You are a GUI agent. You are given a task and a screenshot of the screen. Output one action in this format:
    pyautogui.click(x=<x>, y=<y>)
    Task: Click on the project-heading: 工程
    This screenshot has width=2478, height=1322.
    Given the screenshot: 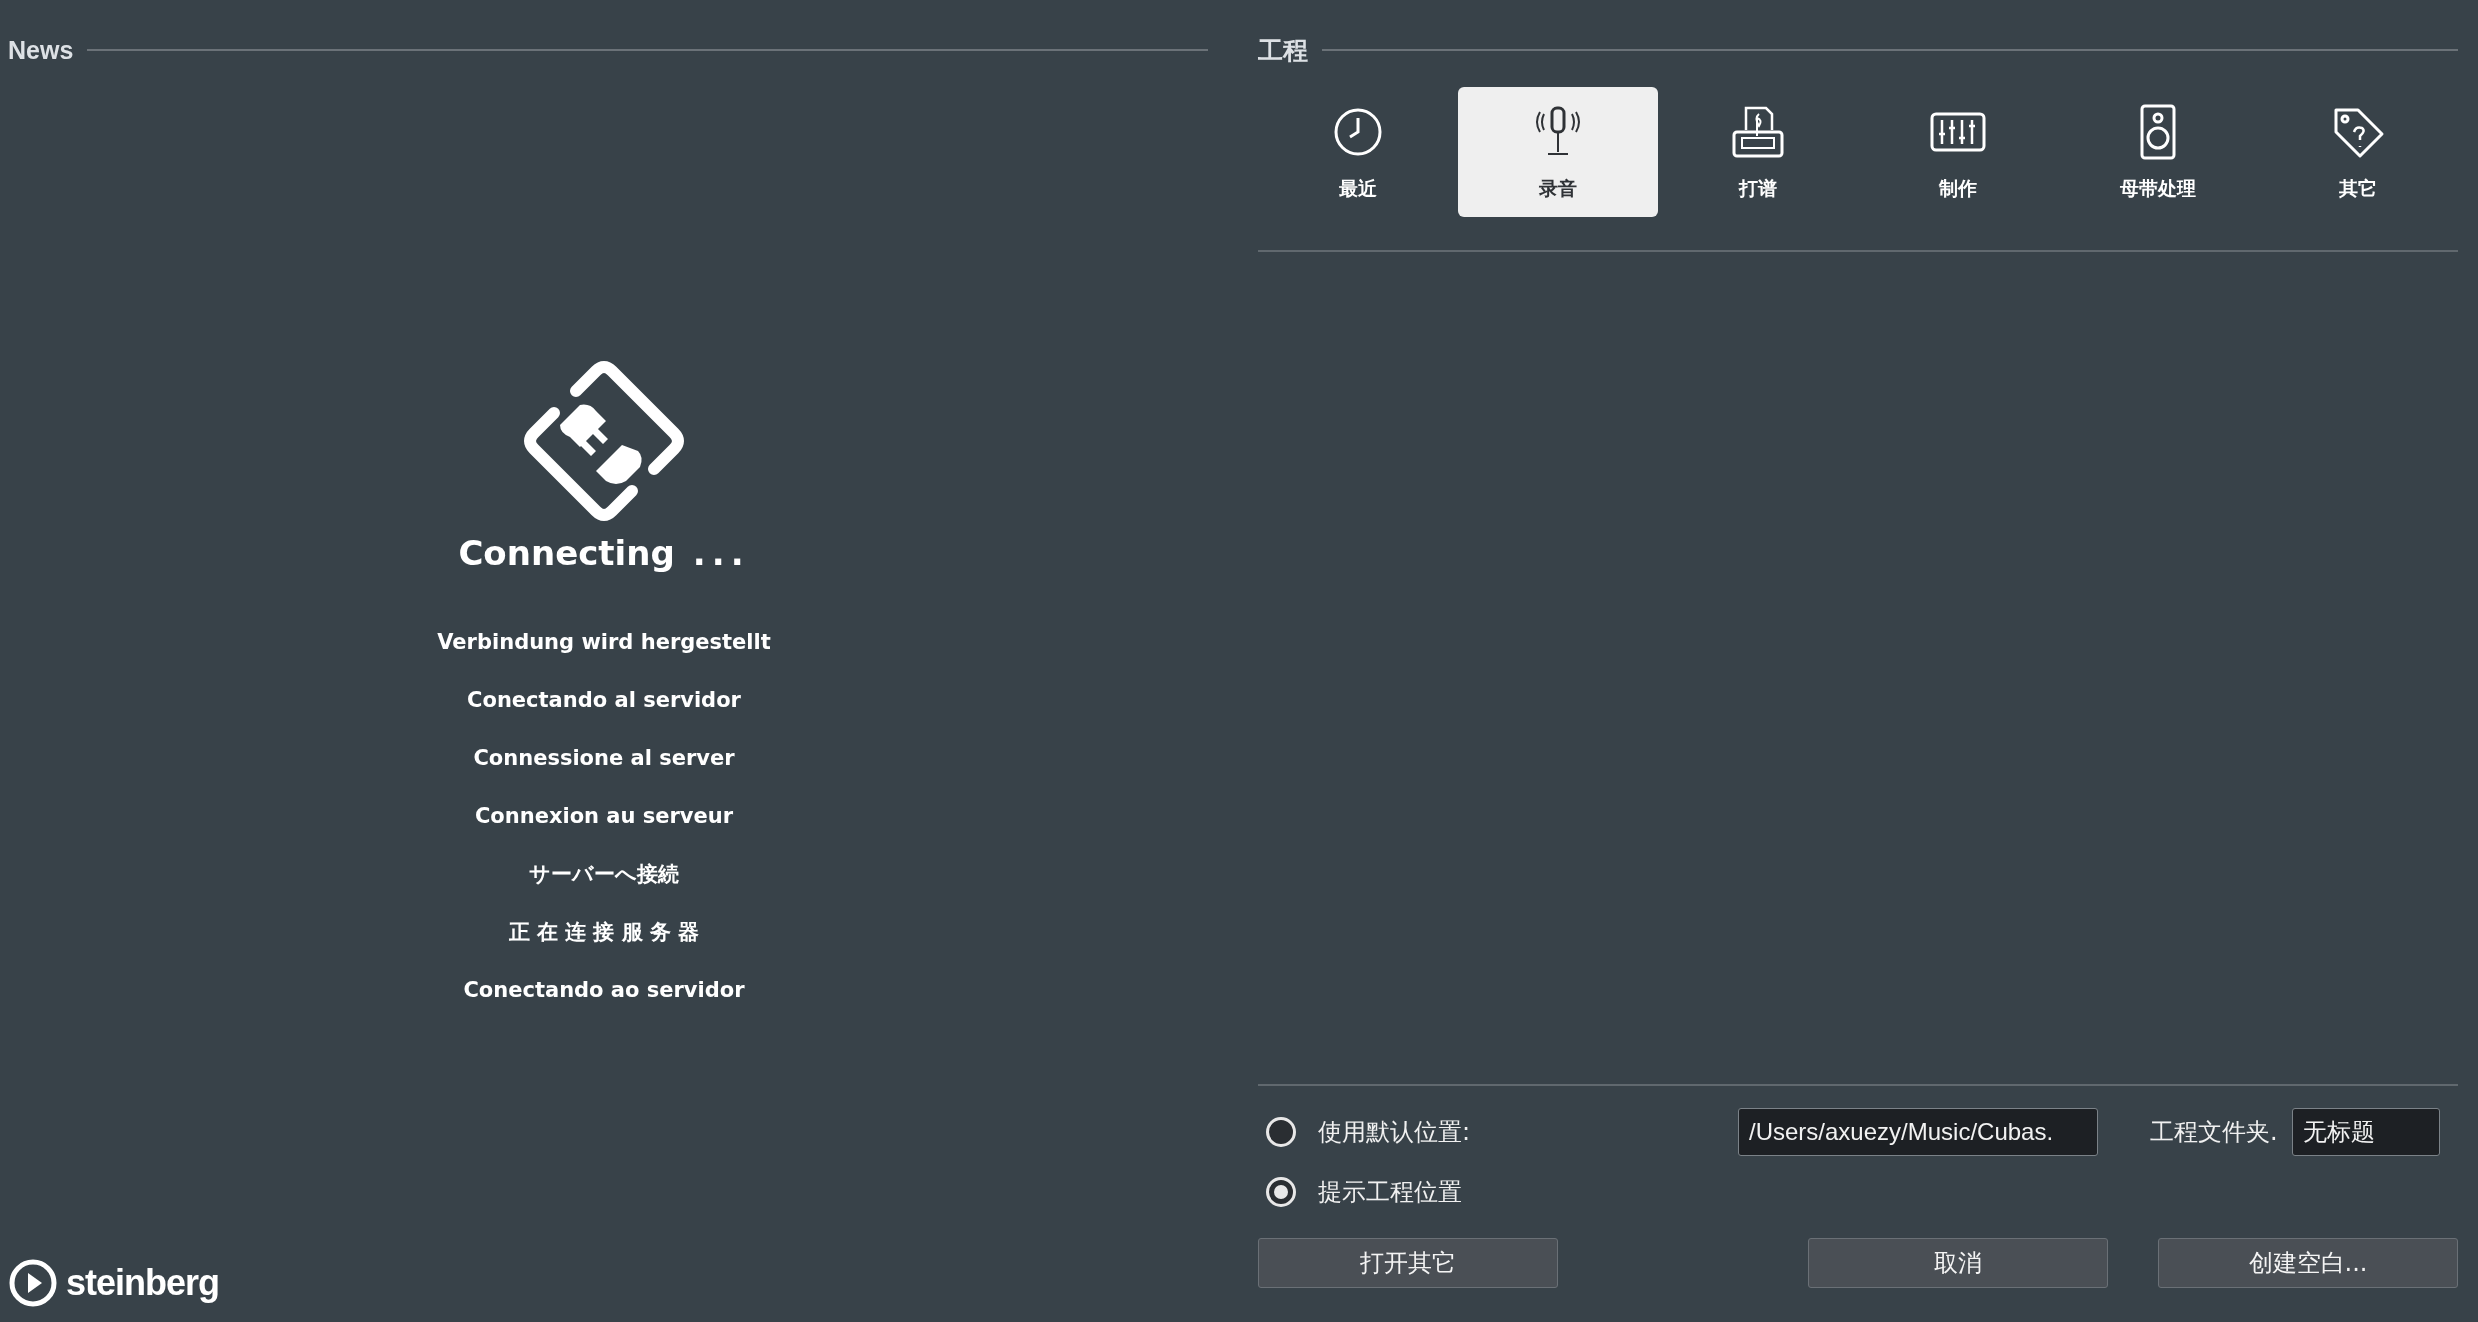 What is the action you would take?
    pyautogui.click(x=1283, y=50)
    